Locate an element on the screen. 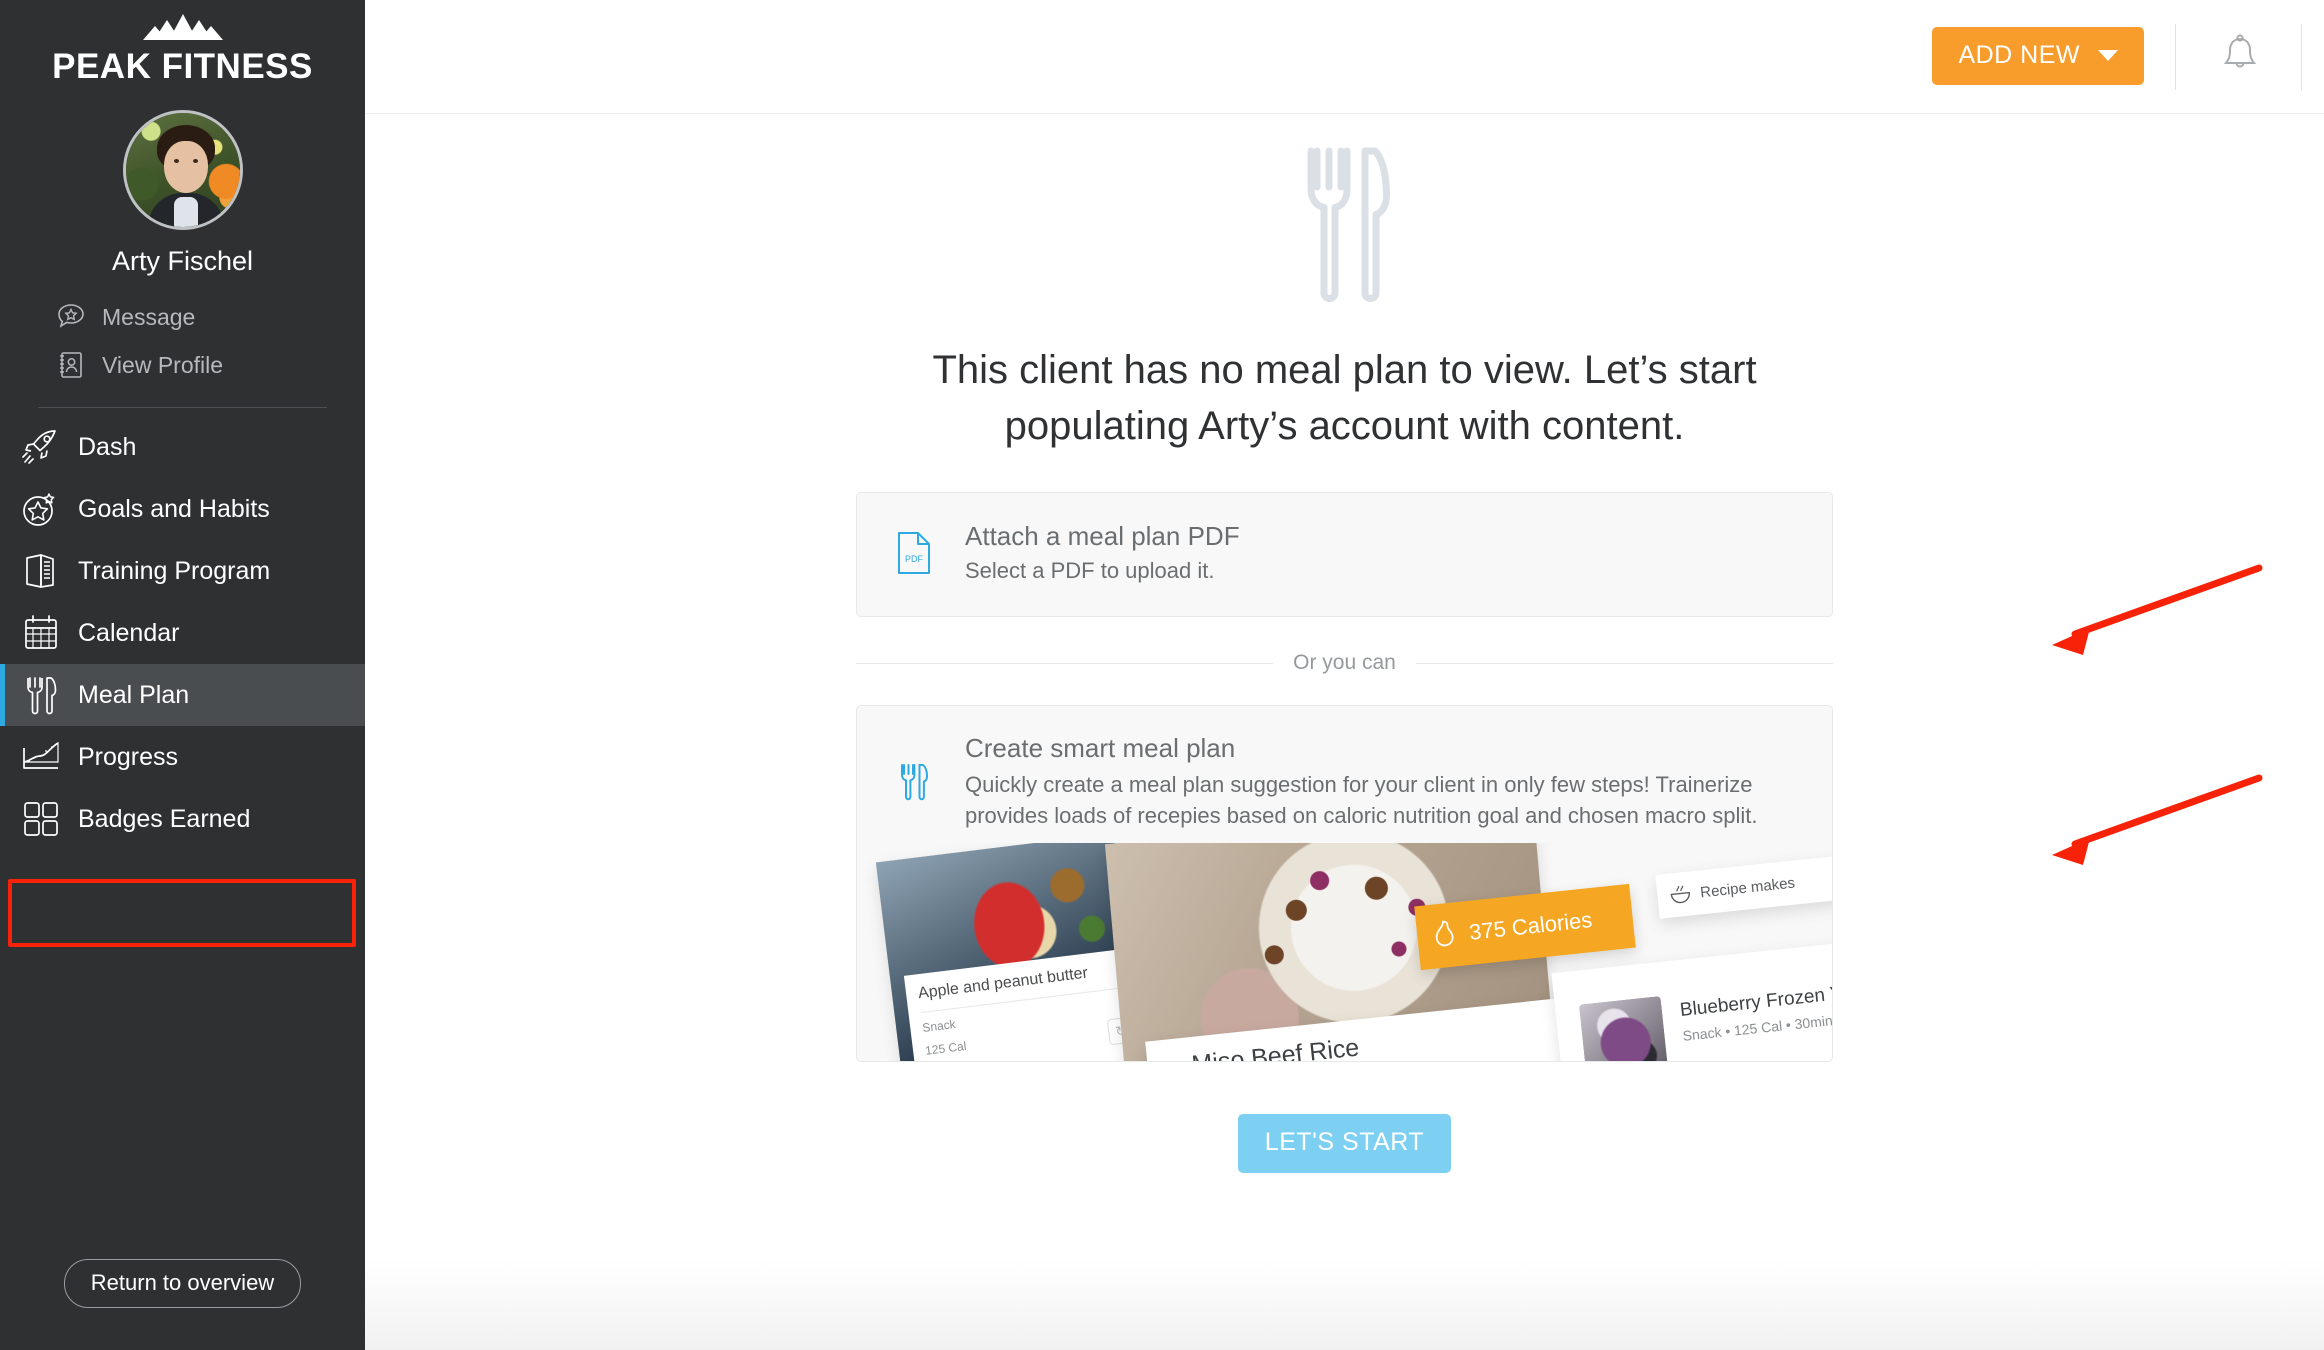  attach-pdf-title: Attach a meal plan PDF is located at coordinates (1102, 536).